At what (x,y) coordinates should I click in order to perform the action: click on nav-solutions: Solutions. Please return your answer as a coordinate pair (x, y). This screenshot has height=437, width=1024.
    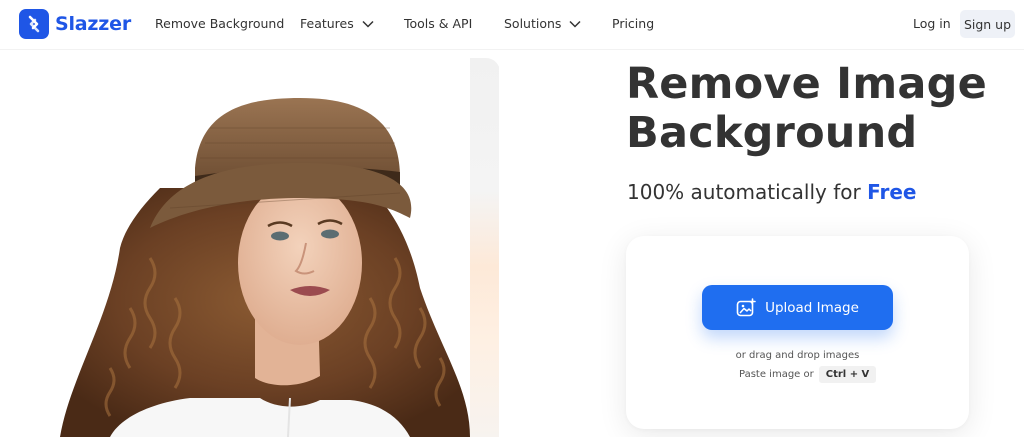
    Looking at the image, I should click on (542, 23).